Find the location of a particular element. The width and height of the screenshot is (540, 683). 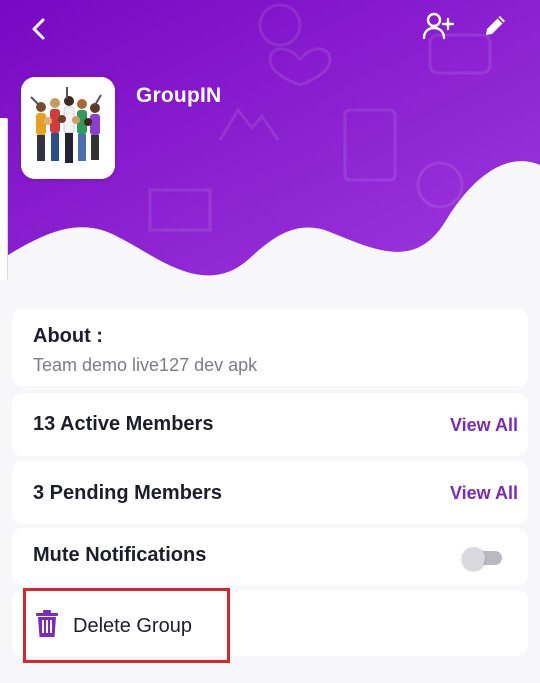

group-name: GroupIN is located at coordinates (179, 95).